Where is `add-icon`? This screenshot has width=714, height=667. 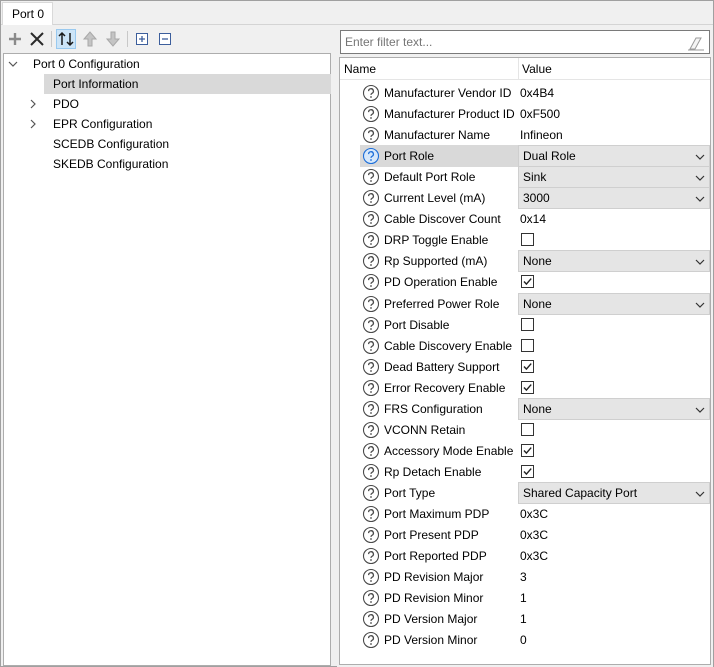
add-icon is located at coordinates (15, 39).